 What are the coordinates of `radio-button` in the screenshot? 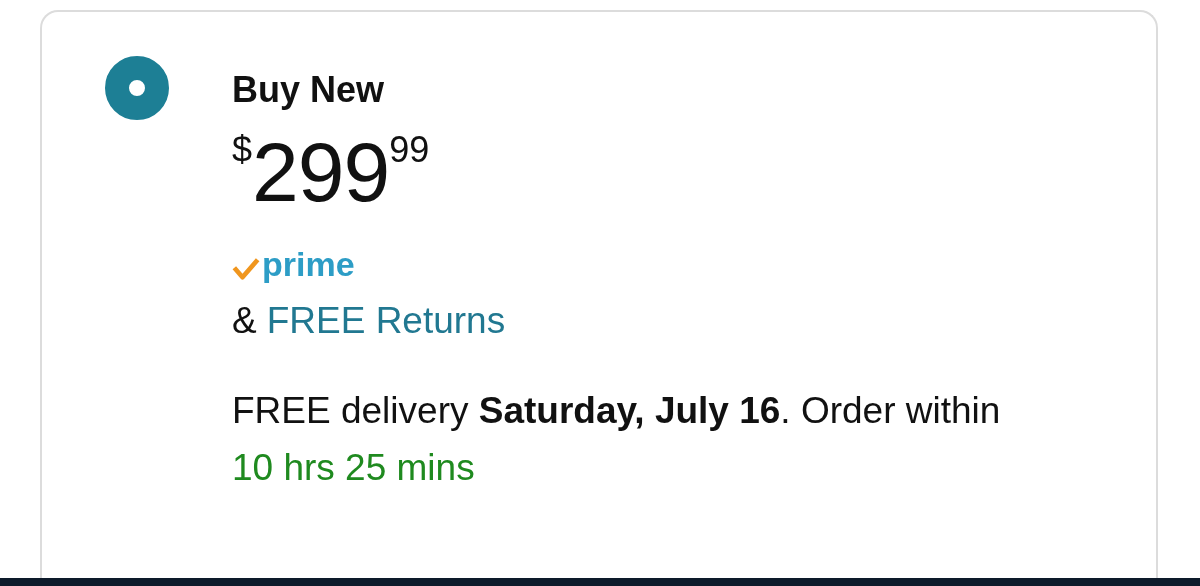 It's located at (137, 88).